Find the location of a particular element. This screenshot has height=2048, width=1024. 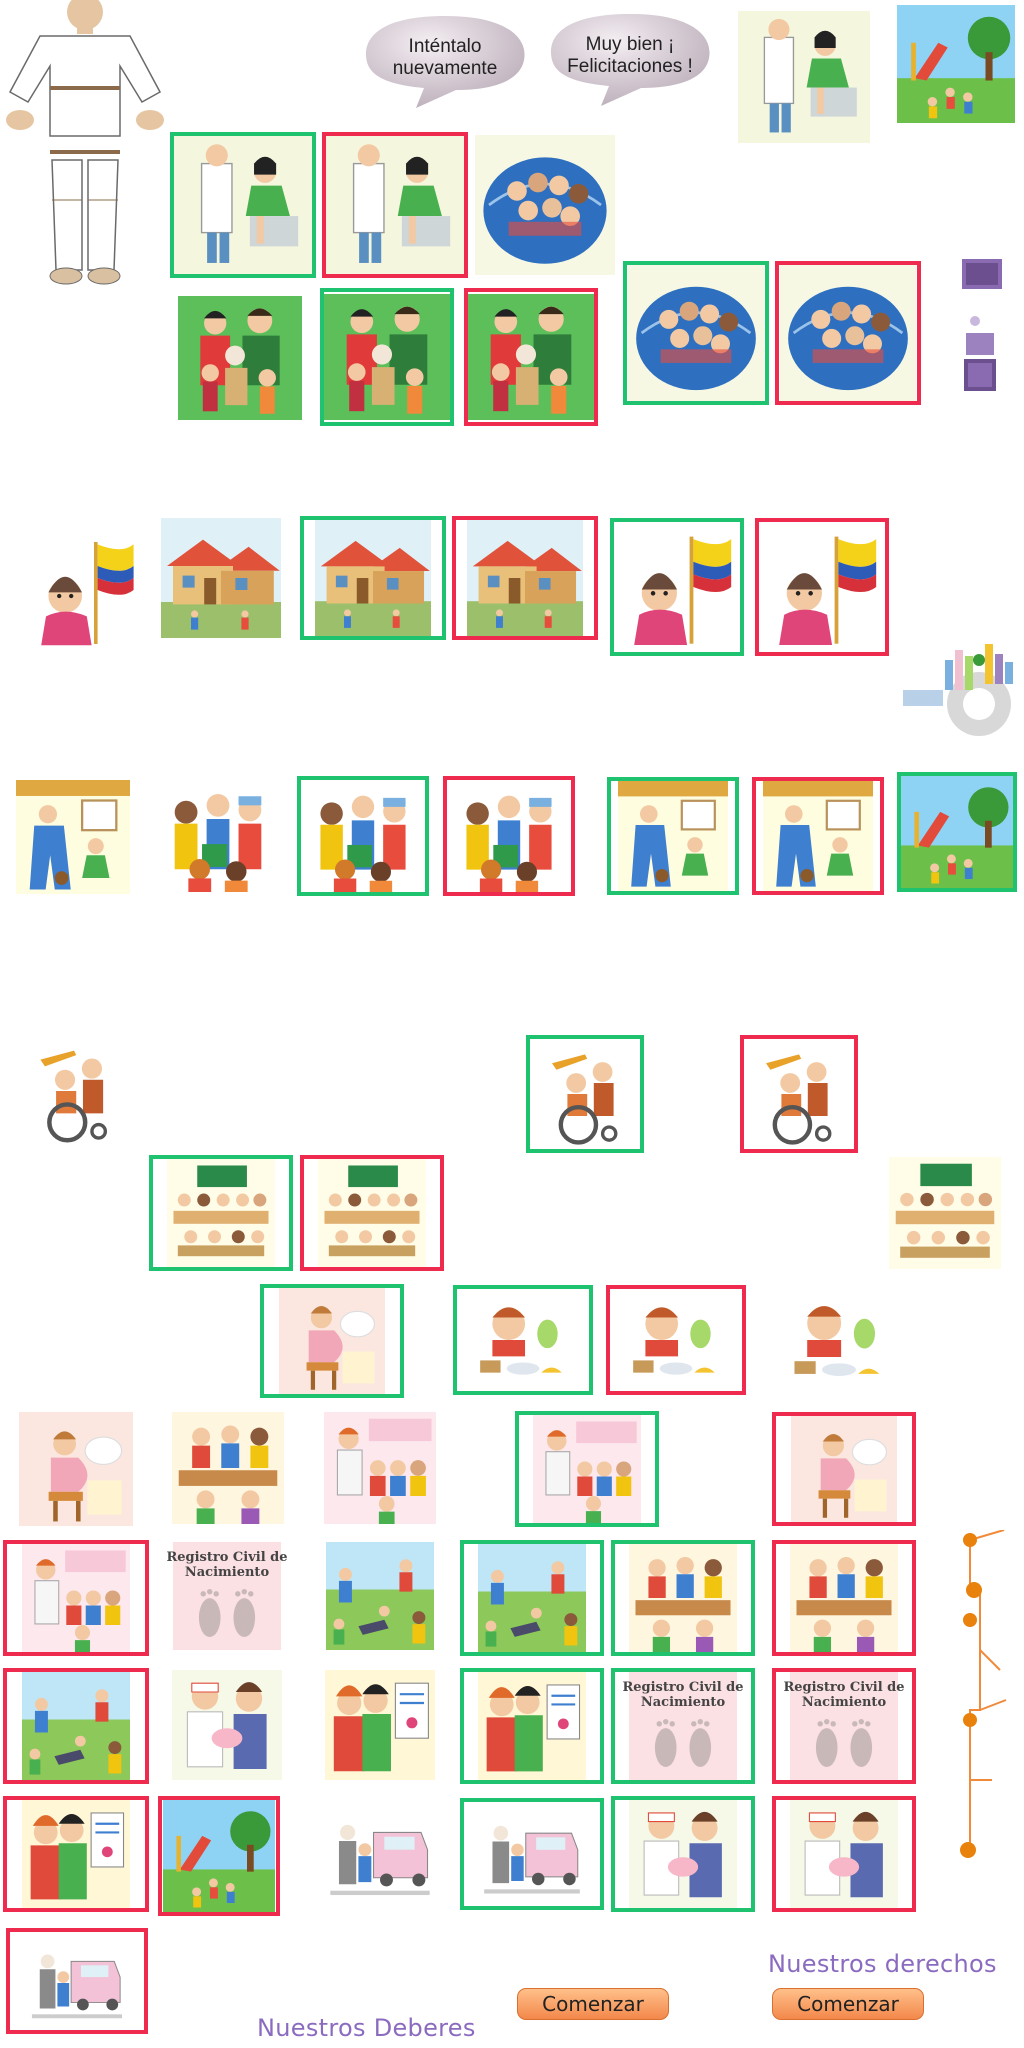

kids-card-wrong is located at coordinates (509, 836).